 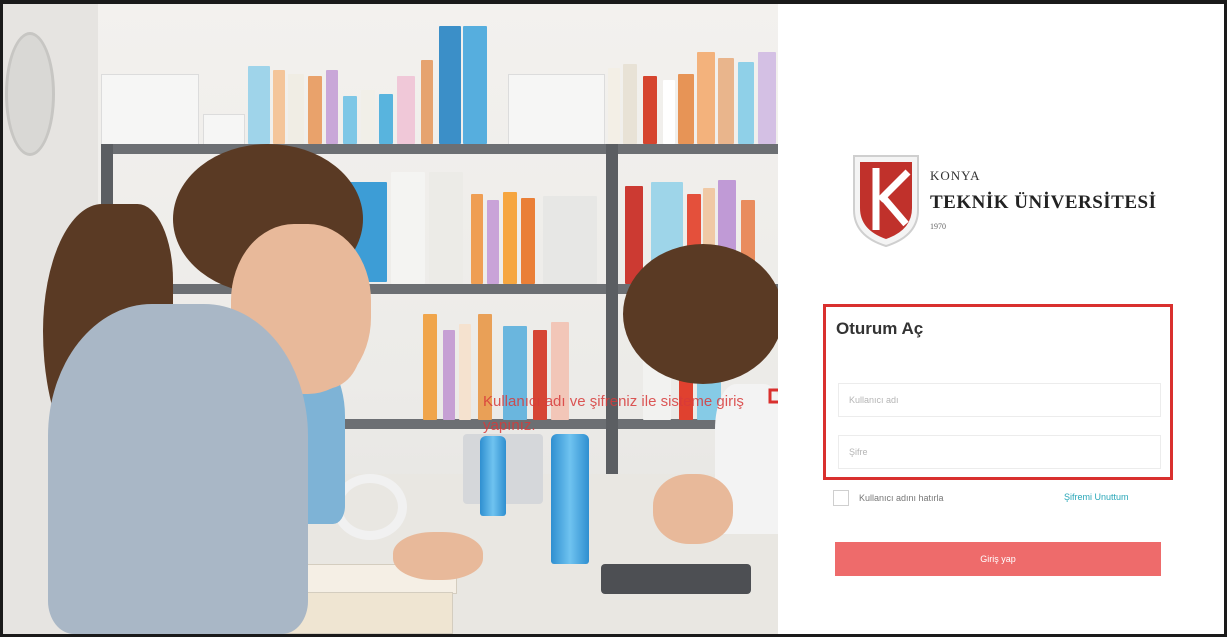 What do you see at coordinates (841, 498) in the screenshot?
I see `remember-checkbox` at bounding box center [841, 498].